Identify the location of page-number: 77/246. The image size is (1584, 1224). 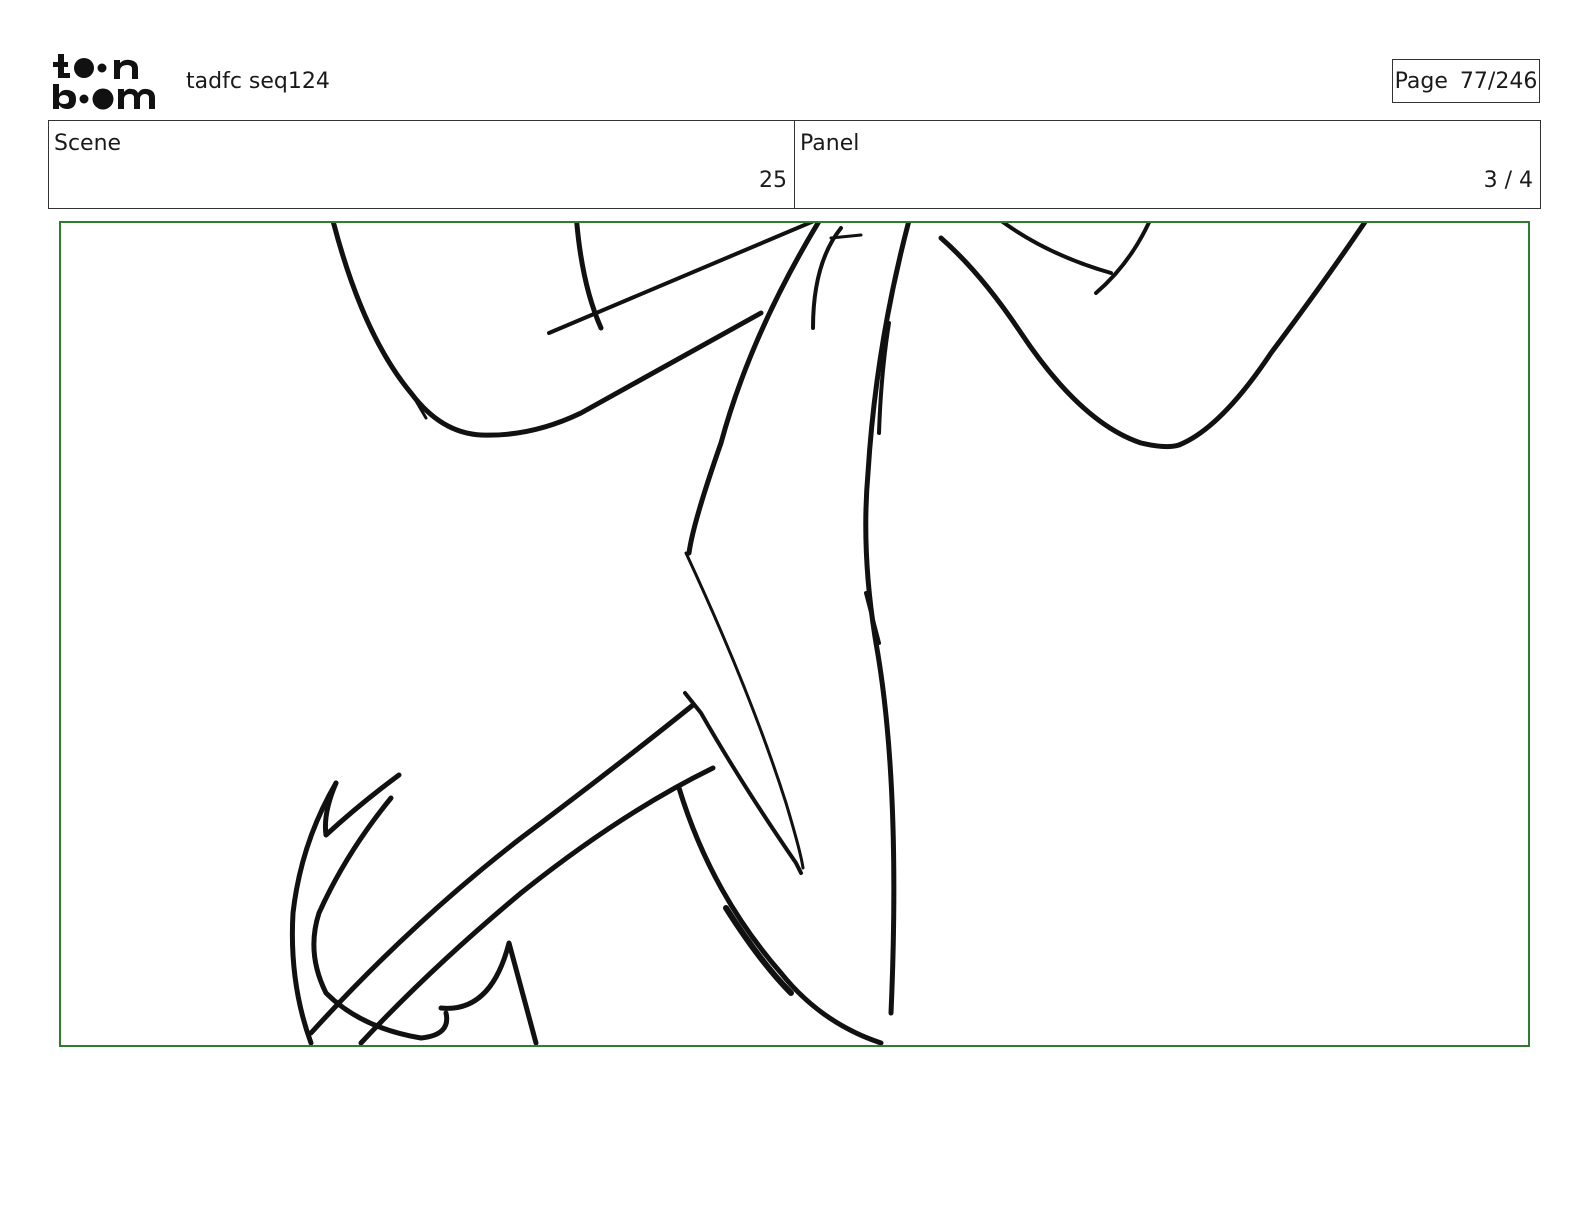
(1498, 81).